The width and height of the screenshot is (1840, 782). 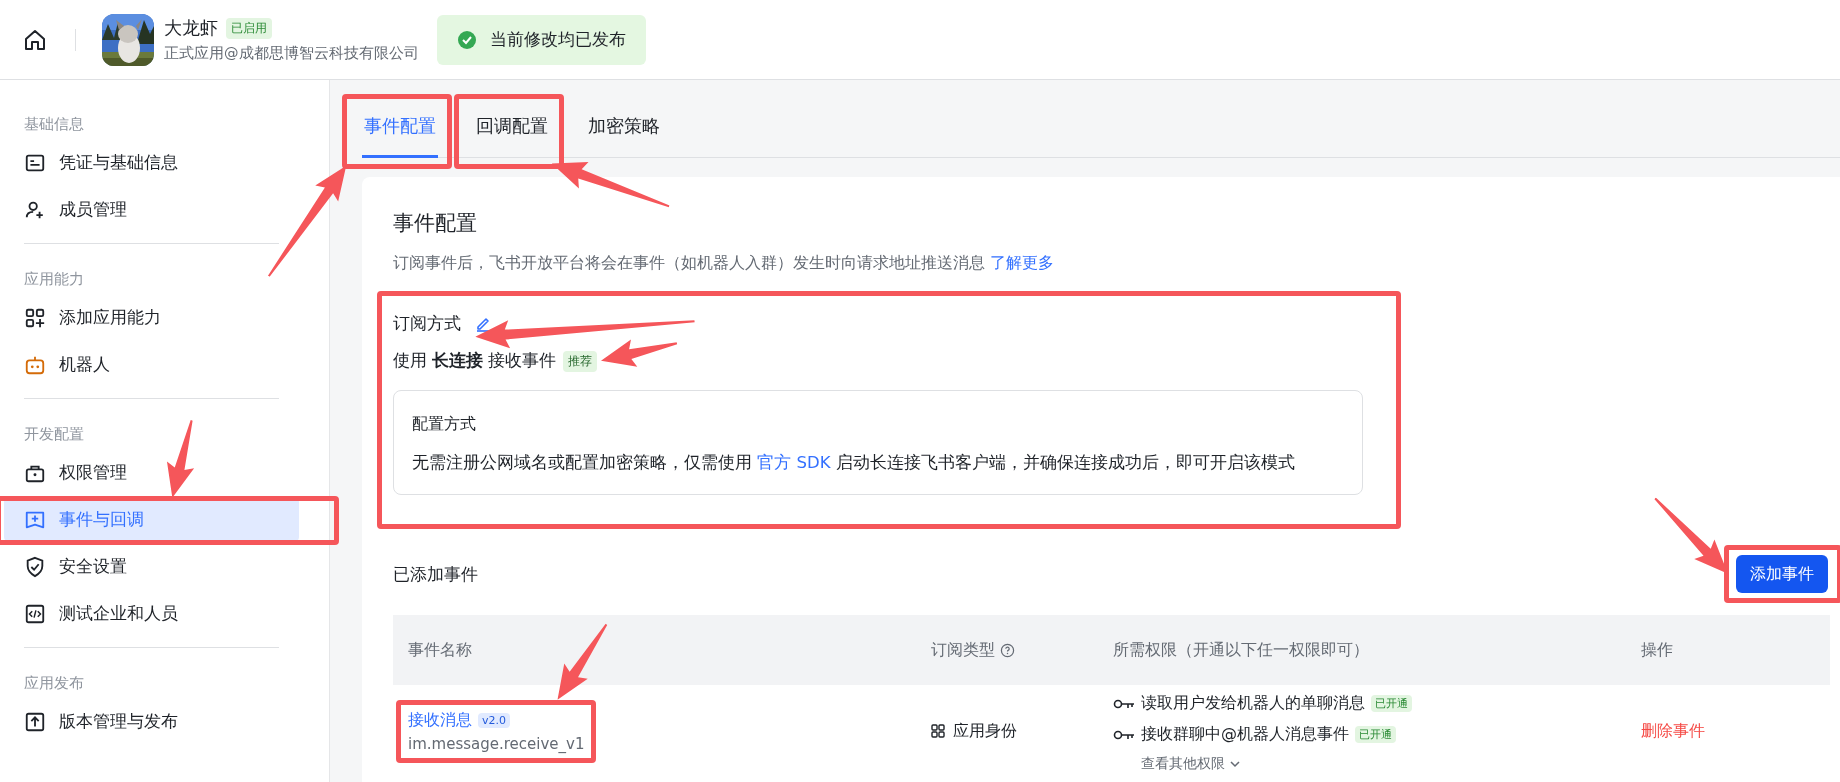 I want to click on upload-icon, so click(x=35, y=721).